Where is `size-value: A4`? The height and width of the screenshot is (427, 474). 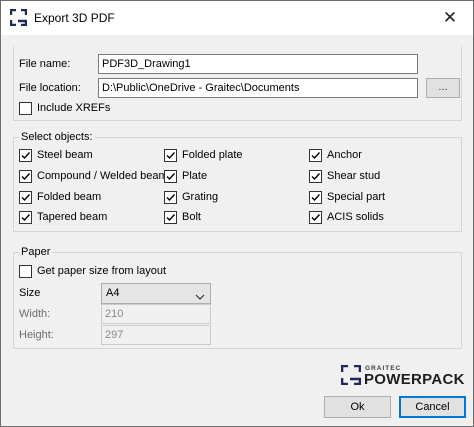
size-value: A4 is located at coordinates (113, 293).